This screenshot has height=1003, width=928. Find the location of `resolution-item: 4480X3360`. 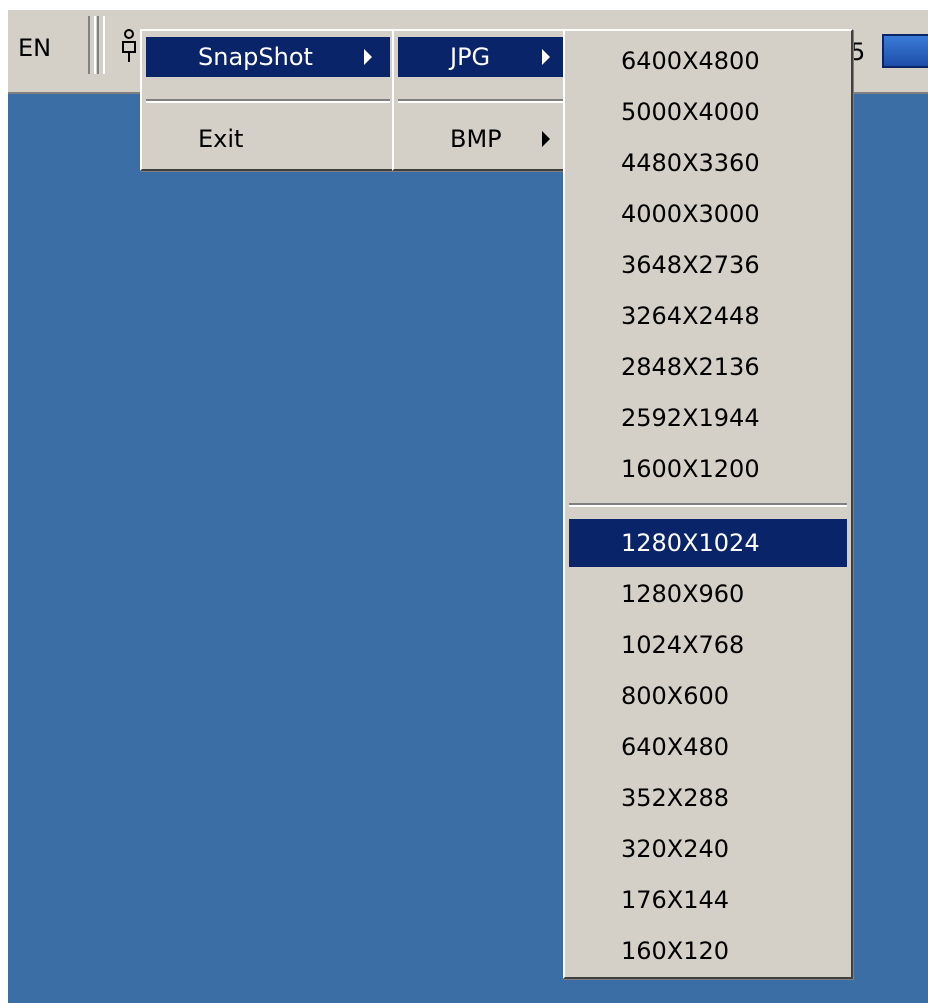

resolution-item: 4480X3360 is located at coordinates (708, 163).